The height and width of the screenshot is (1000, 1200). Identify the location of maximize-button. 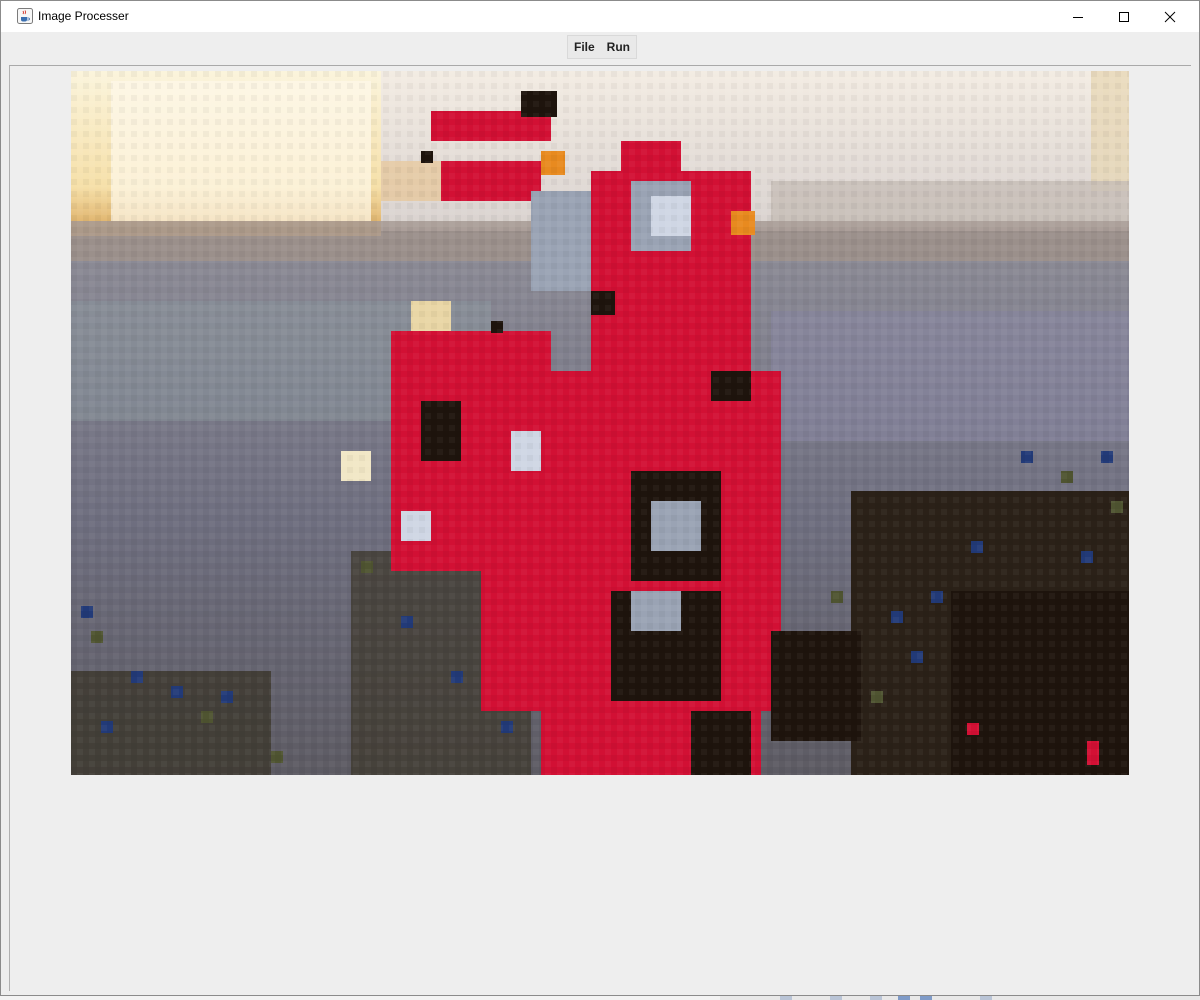
(1124, 16).